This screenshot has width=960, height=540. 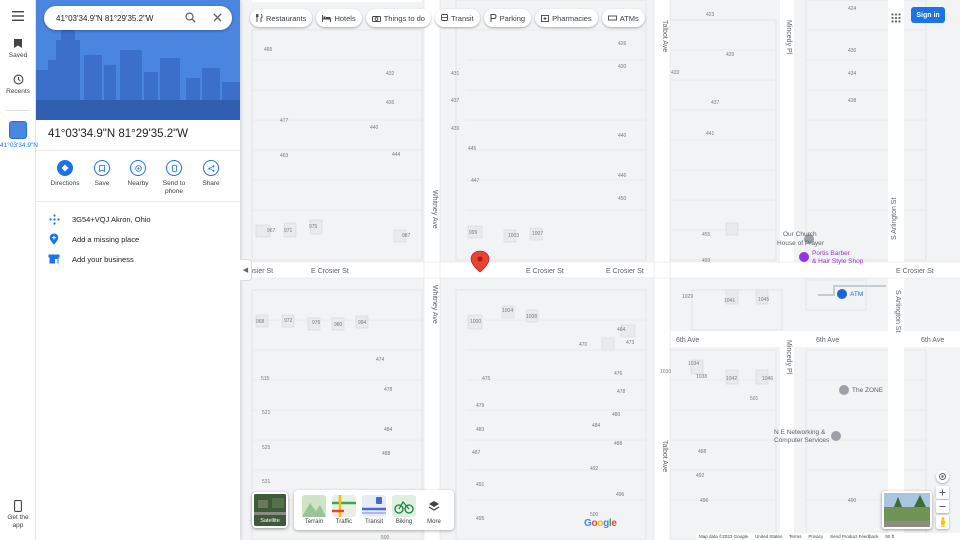 What do you see at coordinates (861, 390) in the screenshot?
I see `poi-the-zone: The ZONE` at bounding box center [861, 390].